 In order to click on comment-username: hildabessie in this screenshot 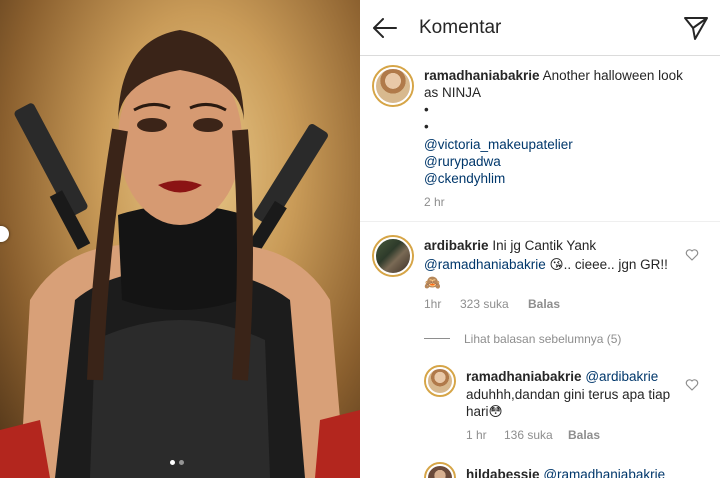, I will do `click(503, 472)`.